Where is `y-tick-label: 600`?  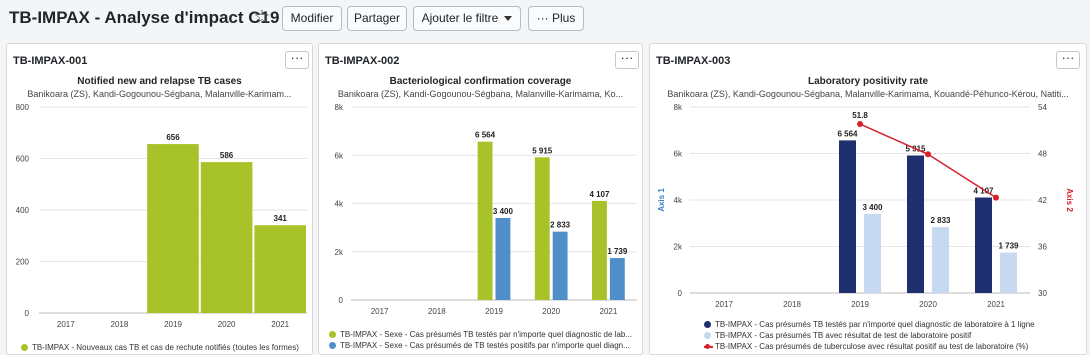 y-tick-label: 600 is located at coordinates (23, 159).